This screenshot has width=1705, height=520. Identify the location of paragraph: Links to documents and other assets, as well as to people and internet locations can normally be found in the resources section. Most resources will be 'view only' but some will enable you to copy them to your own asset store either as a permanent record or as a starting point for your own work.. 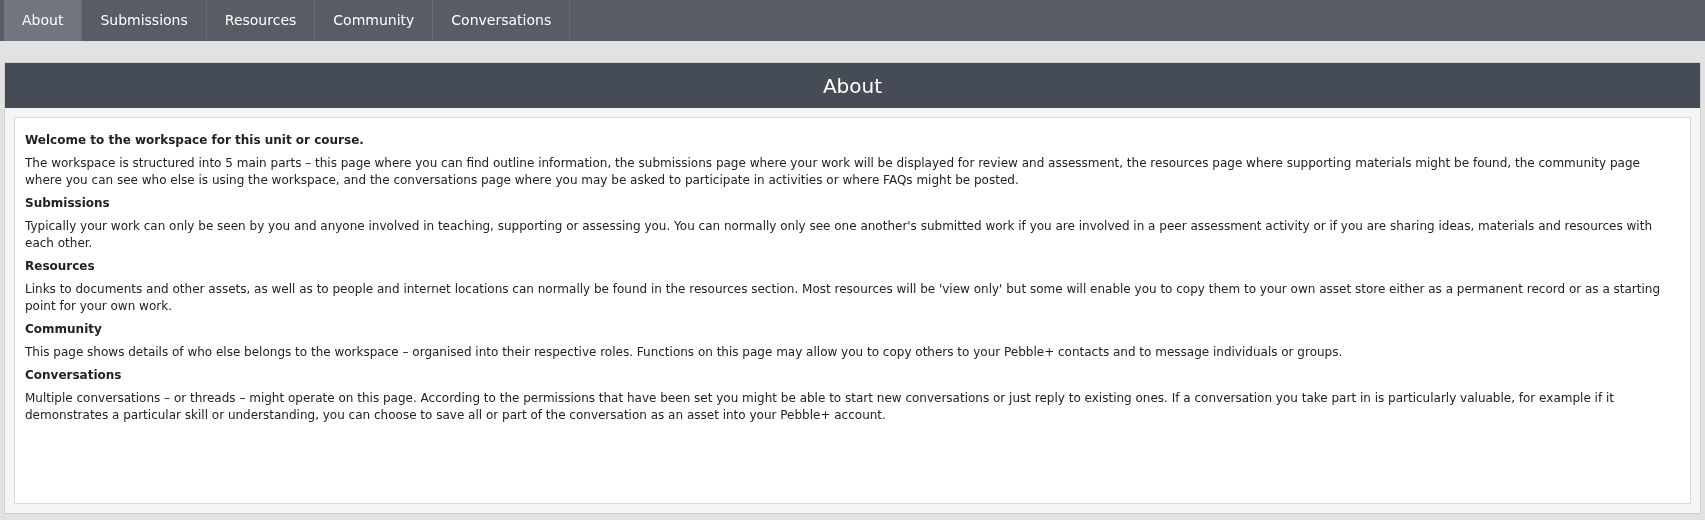
(843, 298).